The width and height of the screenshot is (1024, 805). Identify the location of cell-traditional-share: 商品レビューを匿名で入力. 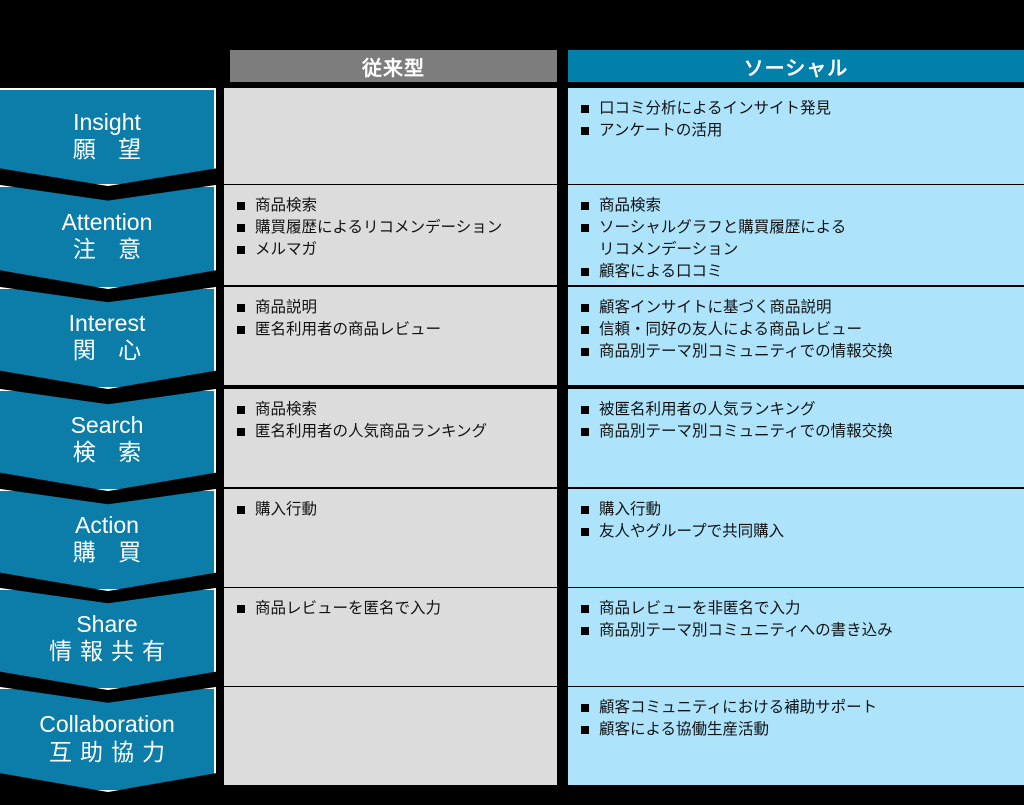
(390, 637).